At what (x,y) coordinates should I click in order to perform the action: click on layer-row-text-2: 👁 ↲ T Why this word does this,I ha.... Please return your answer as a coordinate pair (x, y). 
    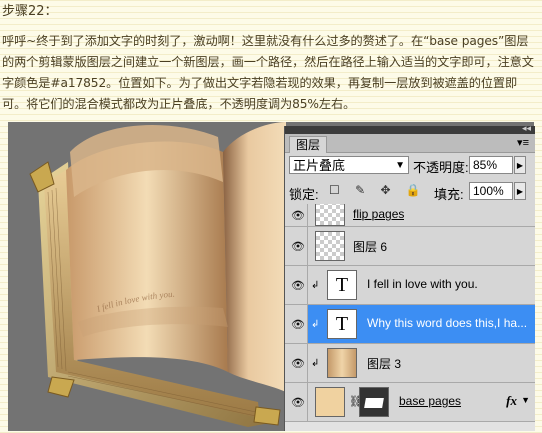
    Looking at the image, I should click on (410, 324).